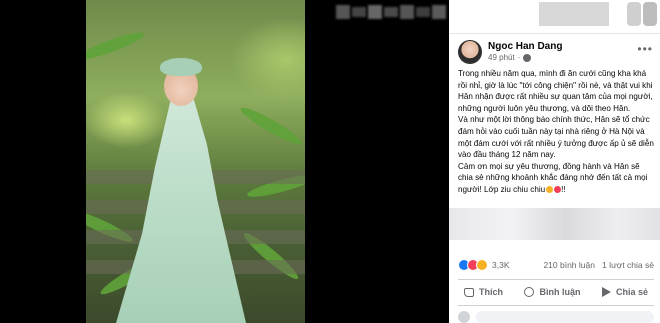 The height and width of the screenshot is (323, 660). I want to click on more-options-icon: •••, so click(645, 49).